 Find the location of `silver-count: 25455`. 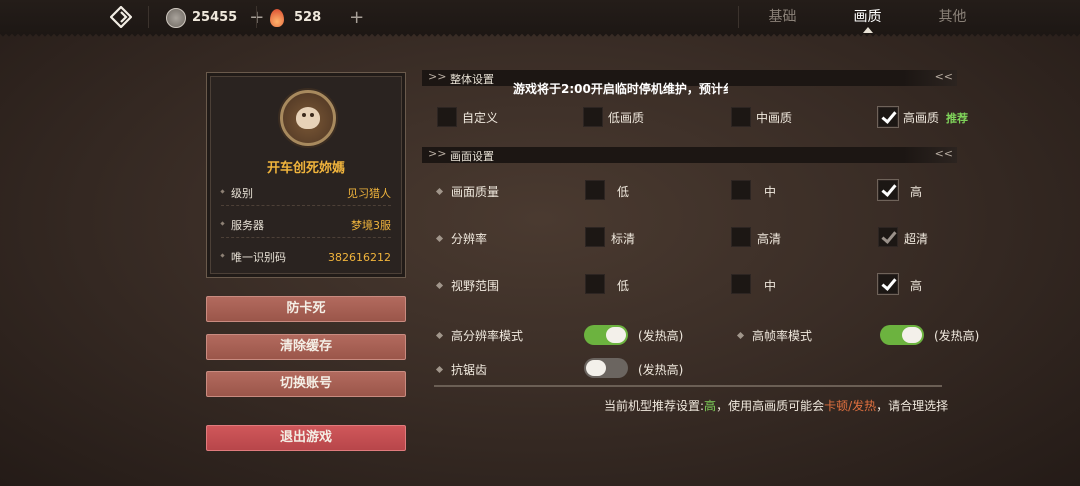

silver-count: 25455 is located at coordinates (215, 17).